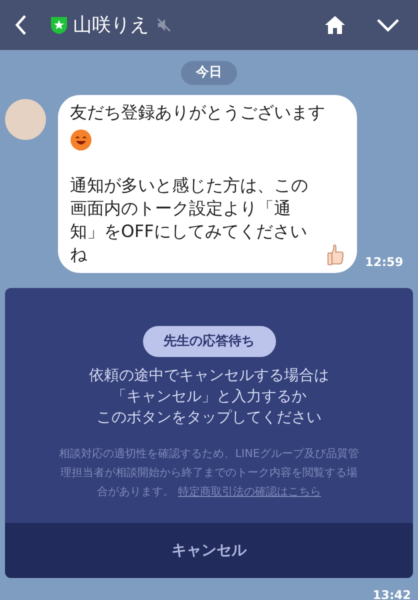 The image size is (418, 600). Describe the element at coordinates (209, 341) in the screenshot. I see `status-badge: 先生の応答待ち` at that location.